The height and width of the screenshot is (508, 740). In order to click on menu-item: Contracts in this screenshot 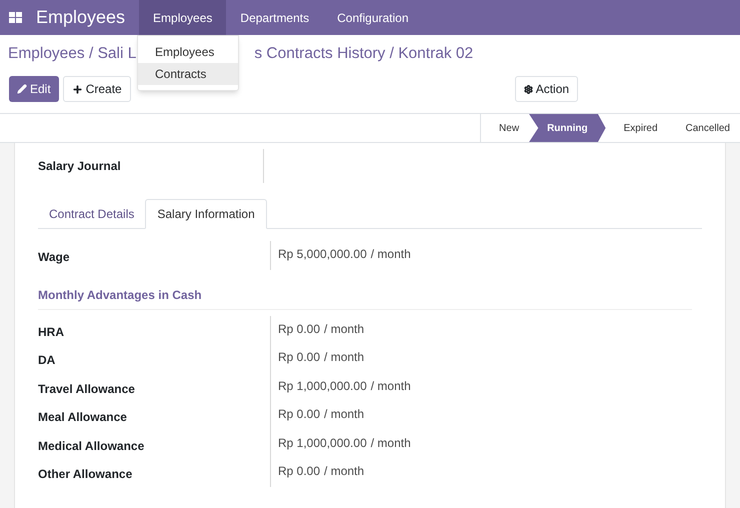, I will do `click(188, 74)`.